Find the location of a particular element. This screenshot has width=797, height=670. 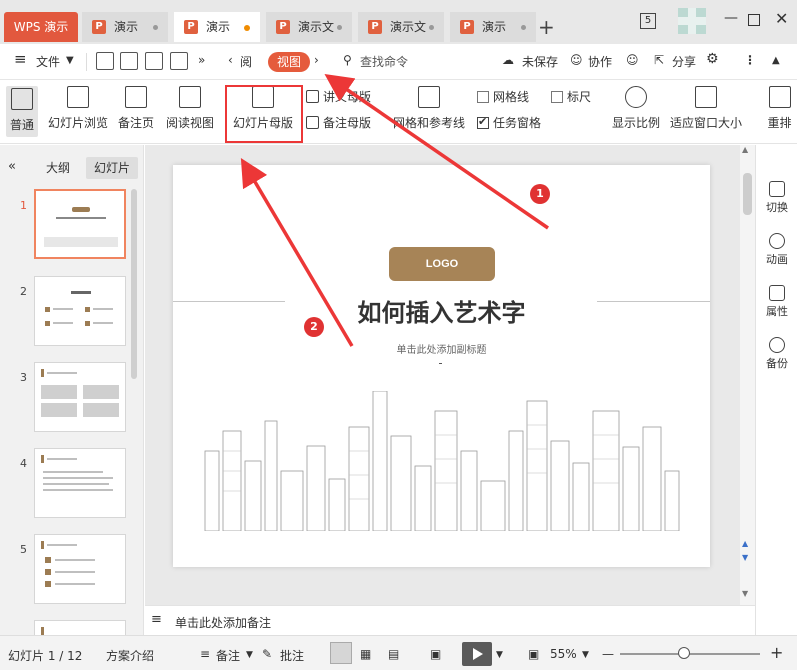

search-icon: ⚲ is located at coordinates (347, 60).